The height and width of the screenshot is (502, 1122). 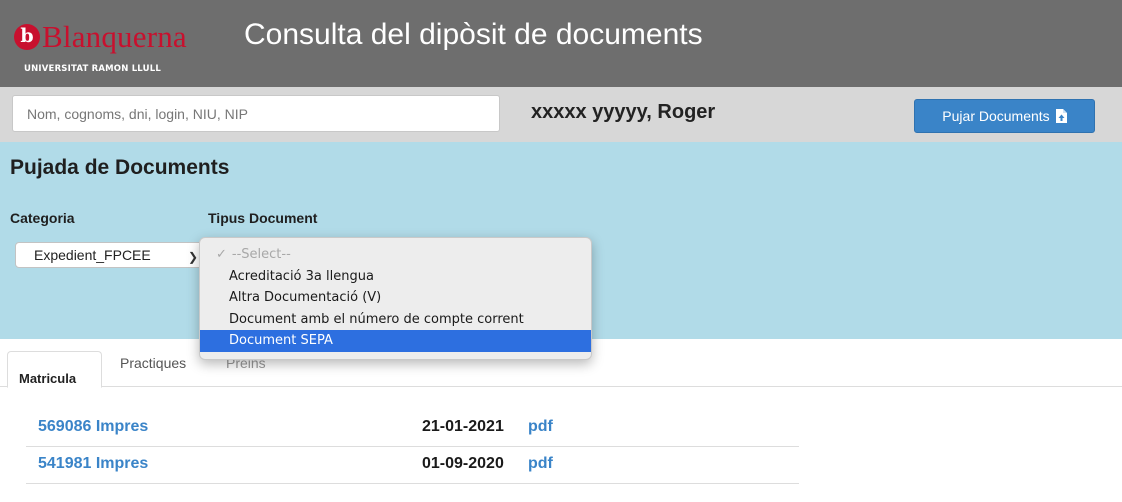 What do you see at coordinates (473, 34) in the screenshot?
I see `page-title: Consulta del dipòsit de documents` at bounding box center [473, 34].